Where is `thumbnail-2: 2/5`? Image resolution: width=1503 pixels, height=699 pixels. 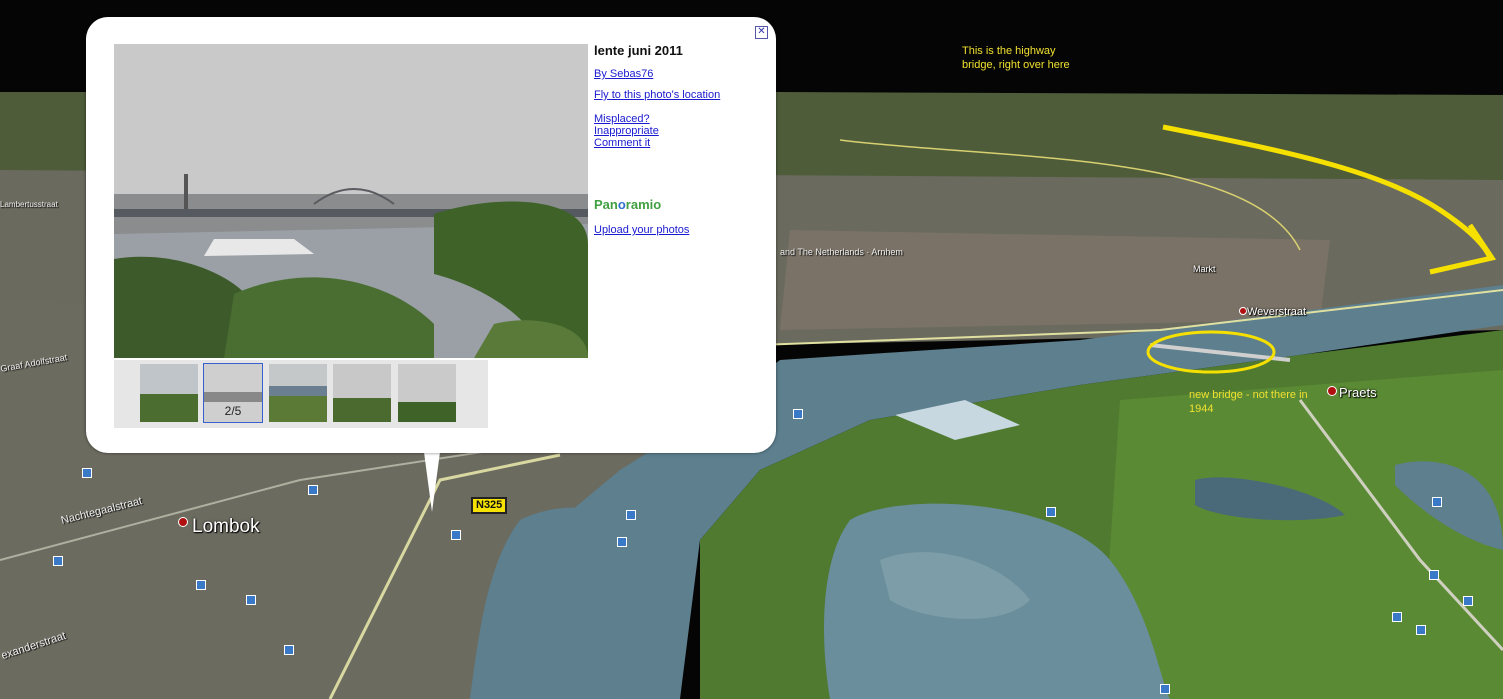
thumbnail-2: 2/5 is located at coordinates (233, 393).